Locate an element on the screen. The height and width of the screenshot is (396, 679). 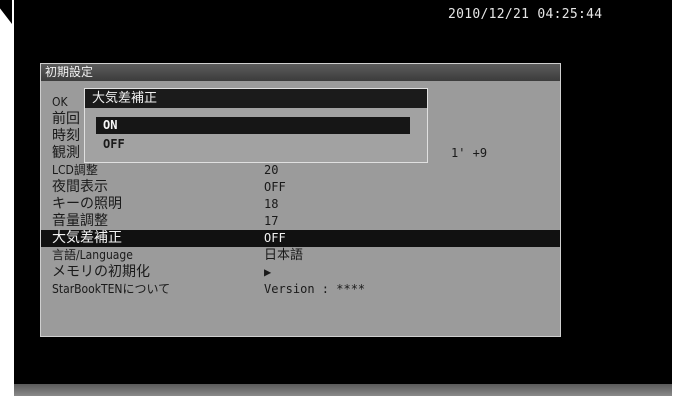
settings-row-label: 夜間表示 is located at coordinates (80, 187).